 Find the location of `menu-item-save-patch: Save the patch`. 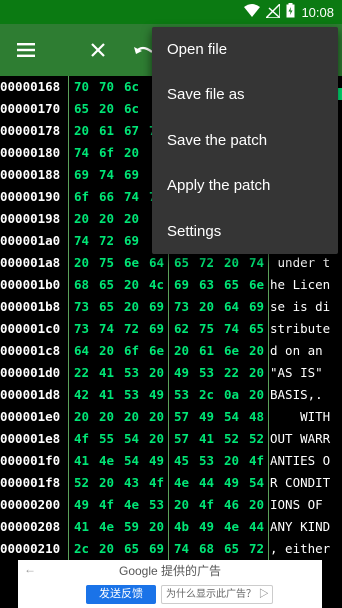

menu-item-save-patch: Save the patch is located at coordinates (245, 140).